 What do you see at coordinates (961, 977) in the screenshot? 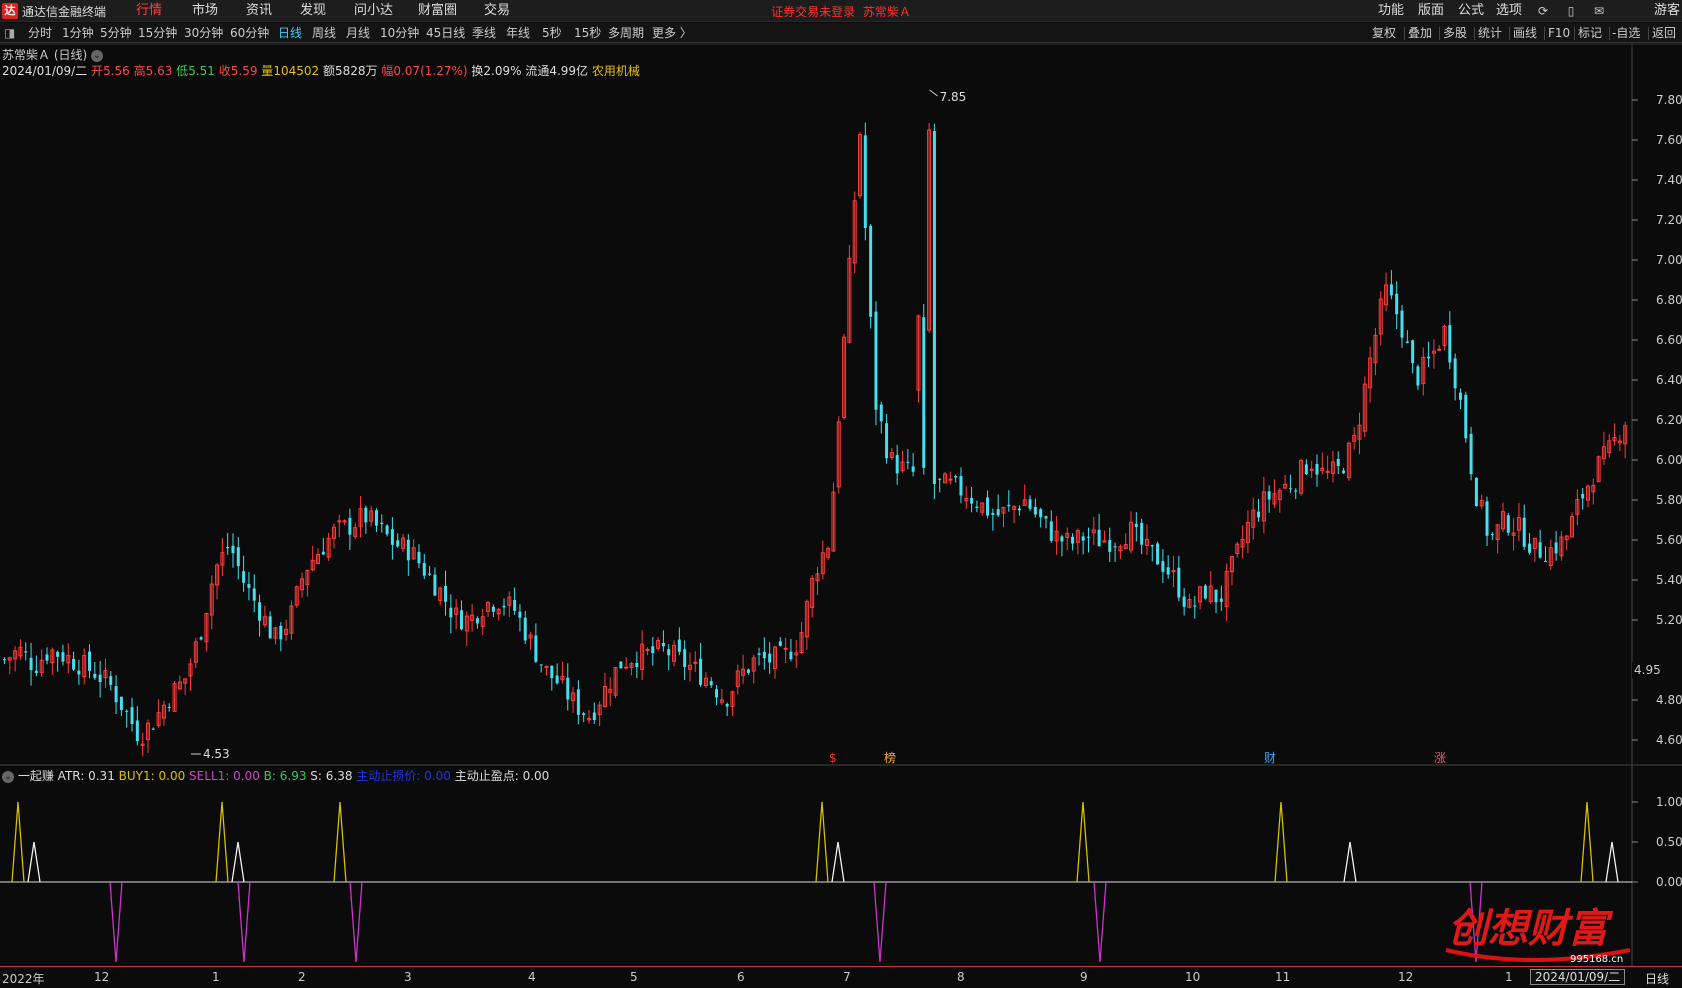
I see `x-label: 8` at bounding box center [961, 977].